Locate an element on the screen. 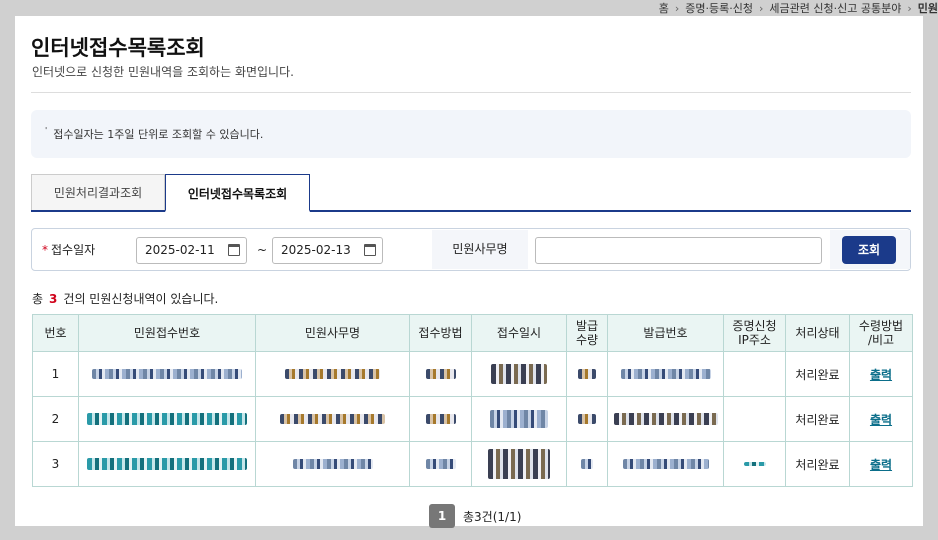  page-title: 인터넷접수목록조회 is located at coordinates (118, 48).